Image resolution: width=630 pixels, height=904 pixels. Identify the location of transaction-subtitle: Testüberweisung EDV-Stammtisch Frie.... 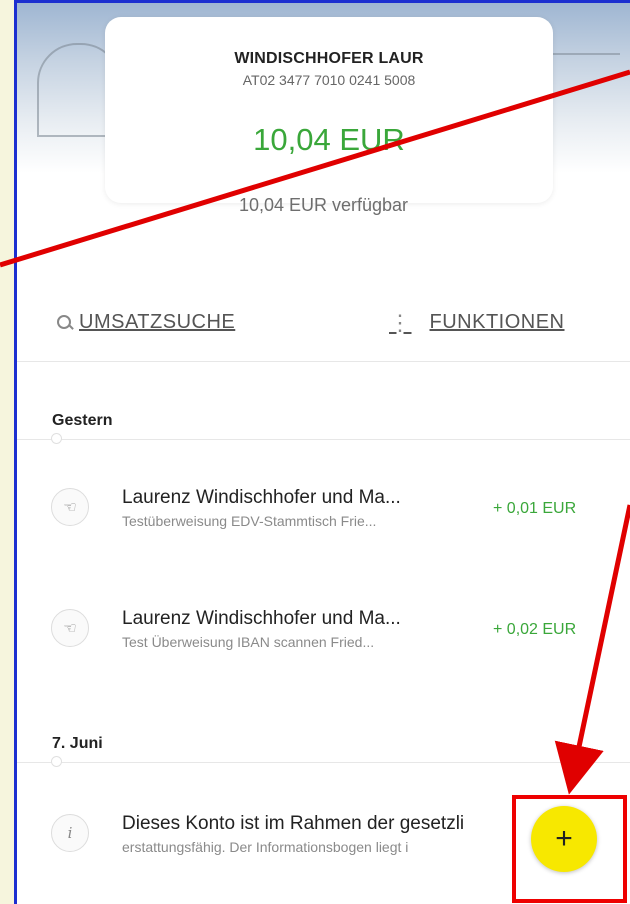
(249, 521).